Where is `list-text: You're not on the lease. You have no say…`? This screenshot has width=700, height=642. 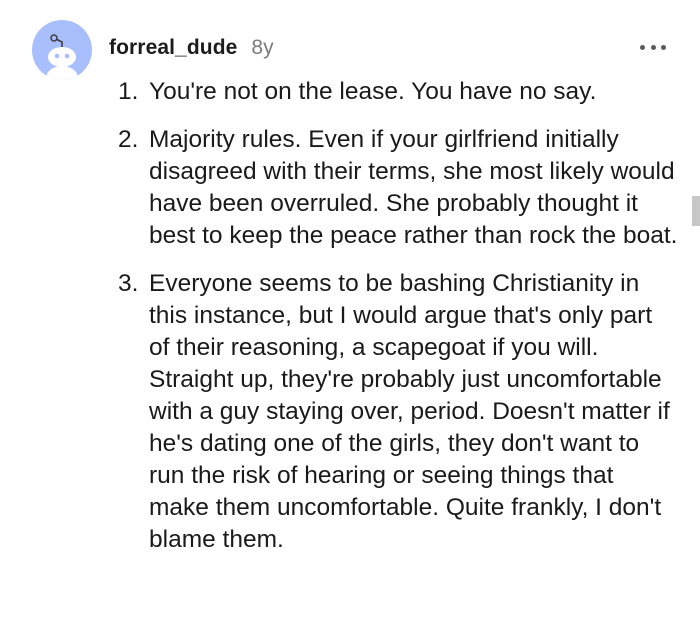 list-text: You're not on the lease. You have no say… is located at coordinates (373, 91).